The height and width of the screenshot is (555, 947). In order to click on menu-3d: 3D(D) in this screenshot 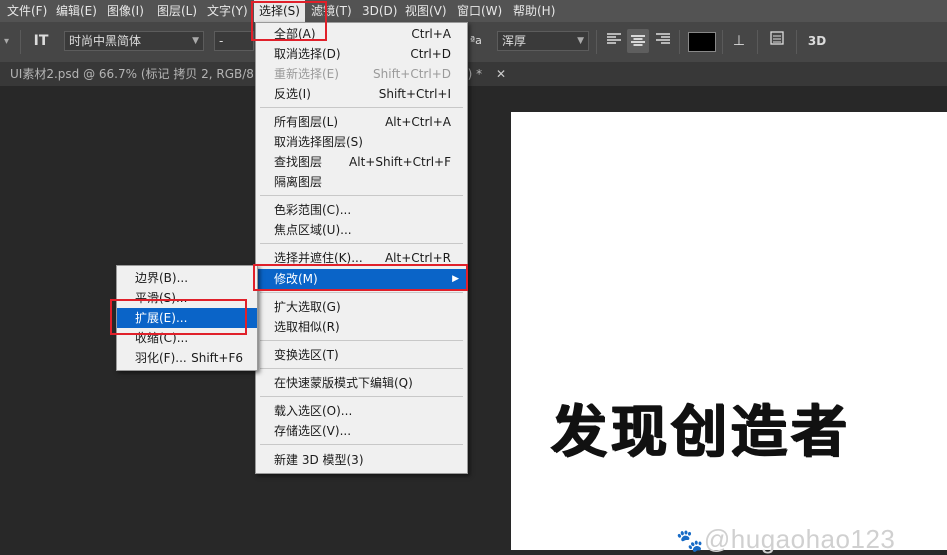, I will do `click(379, 11)`.